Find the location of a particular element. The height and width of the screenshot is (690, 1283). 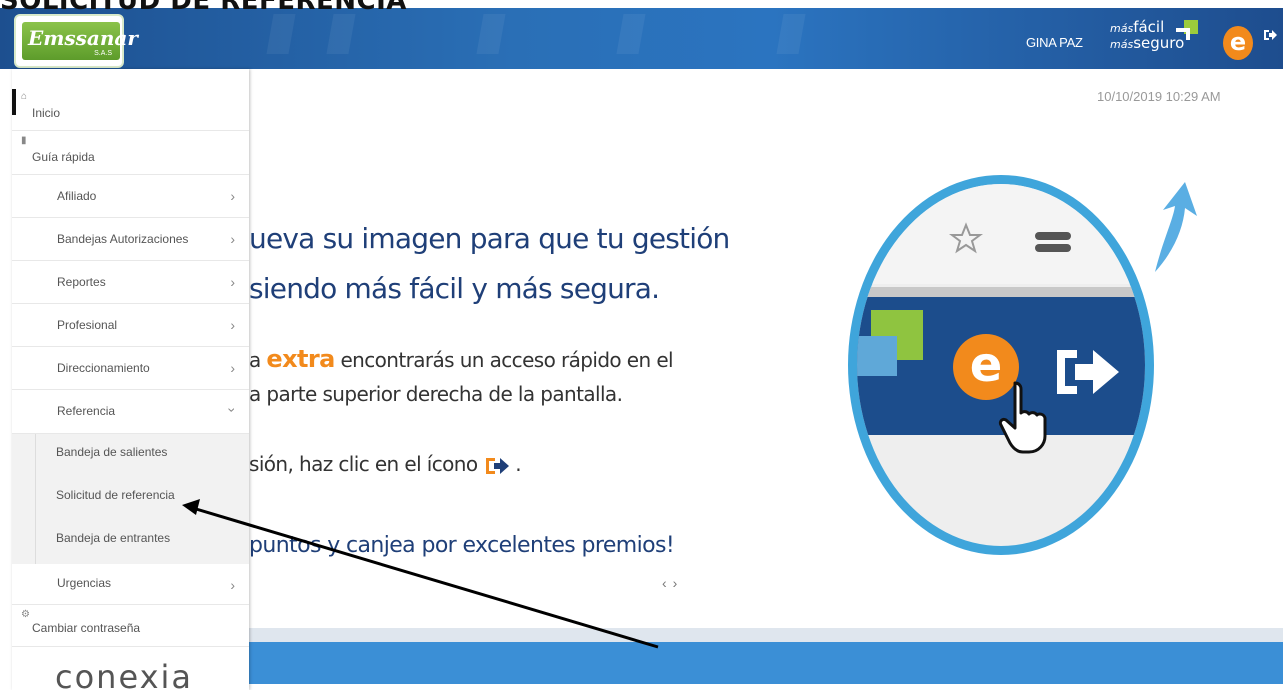

sidebar-item-label: Cambiar contraseña is located at coordinates (86, 628).